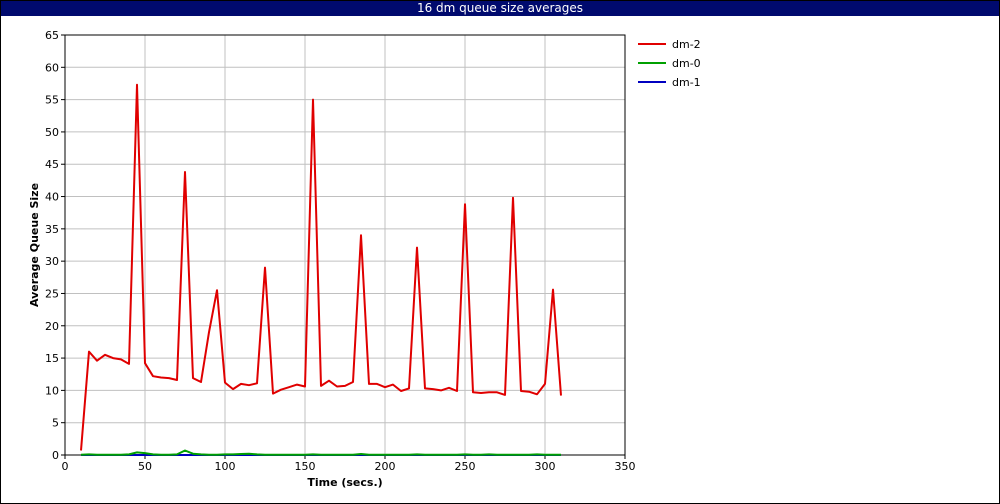 The image size is (1000, 504). I want to click on x-tick-label: 50, so click(145, 466).